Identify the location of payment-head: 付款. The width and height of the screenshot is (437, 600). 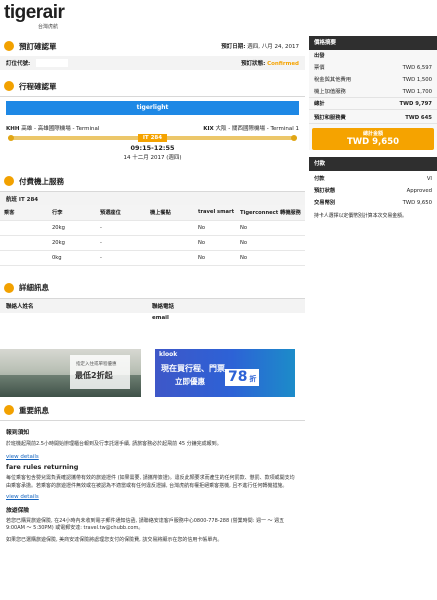
(373, 164).